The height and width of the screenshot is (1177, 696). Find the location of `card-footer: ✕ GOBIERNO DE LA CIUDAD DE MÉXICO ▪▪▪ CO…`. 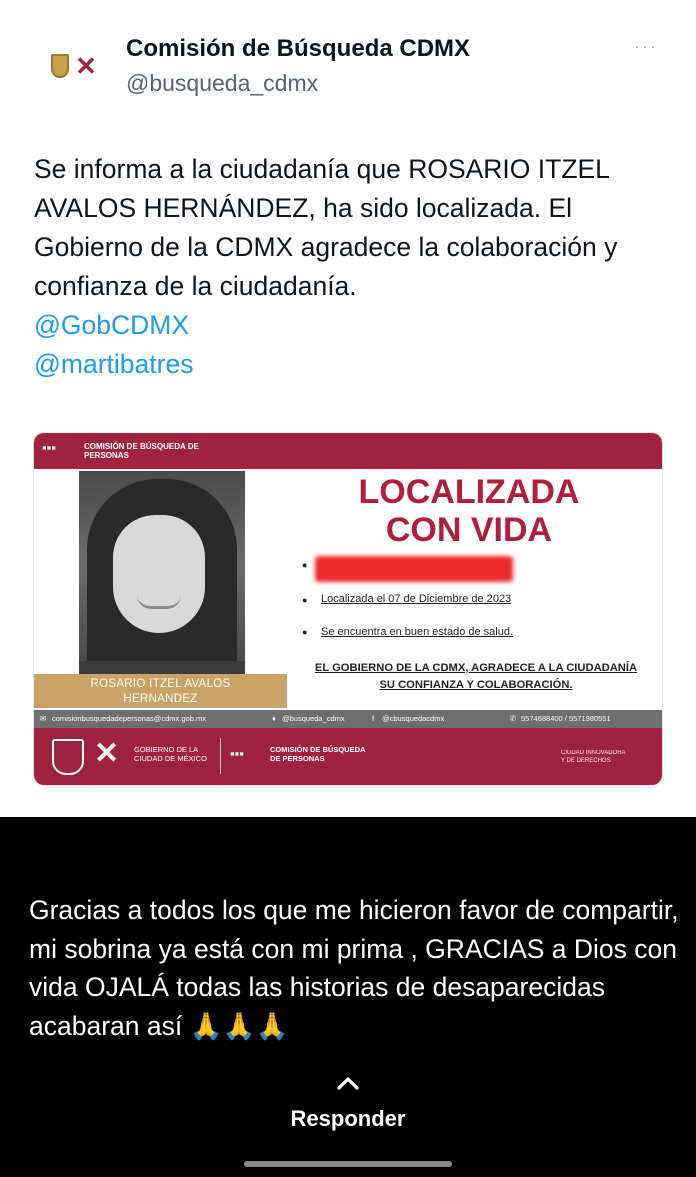

card-footer: ✕ GOBIERNO DE LA CIUDAD DE MÉXICO ▪▪▪ CO… is located at coordinates (348, 756).